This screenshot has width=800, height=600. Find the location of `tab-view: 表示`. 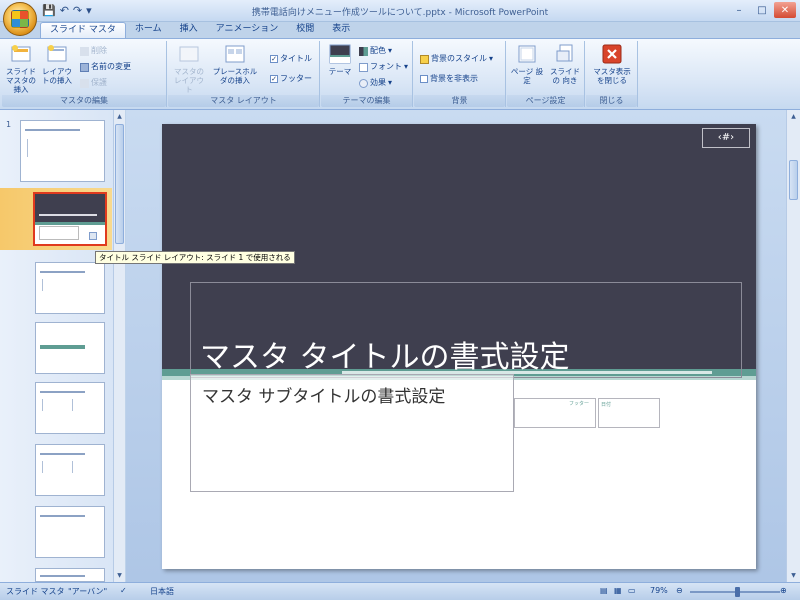

tab-view: 表示 is located at coordinates (341, 30).